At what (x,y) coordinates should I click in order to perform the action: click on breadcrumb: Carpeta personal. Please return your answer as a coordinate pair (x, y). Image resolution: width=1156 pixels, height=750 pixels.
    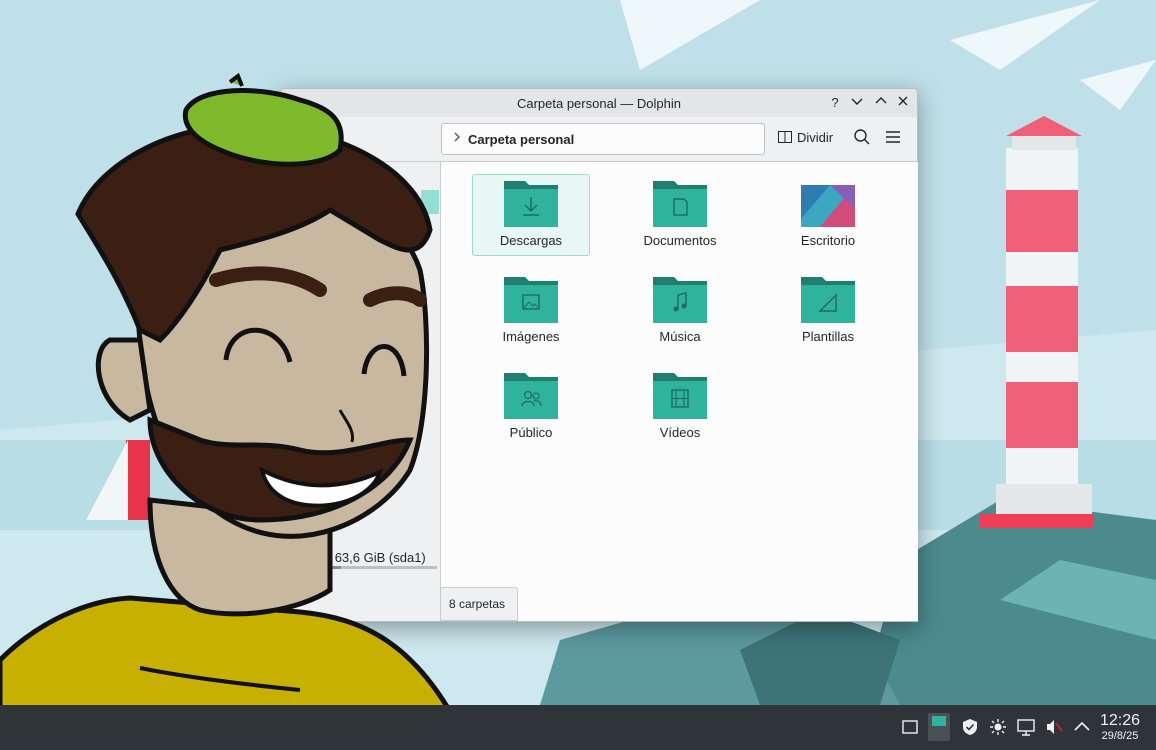
    Looking at the image, I should click on (521, 139).